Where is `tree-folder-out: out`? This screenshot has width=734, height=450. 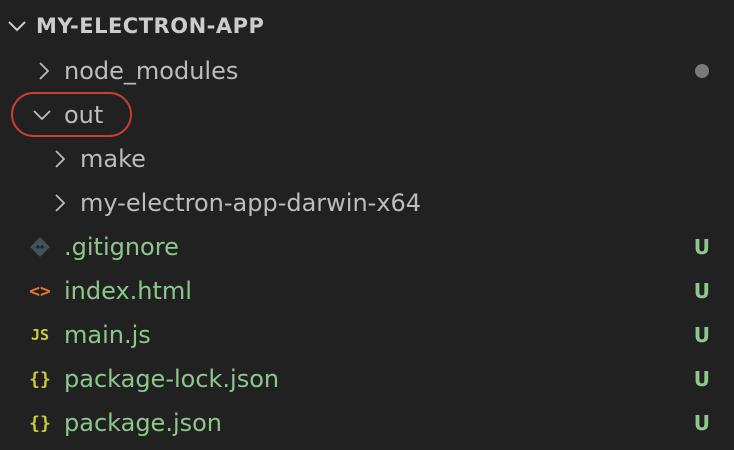
tree-folder-out: out is located at coordinates (367, 115).